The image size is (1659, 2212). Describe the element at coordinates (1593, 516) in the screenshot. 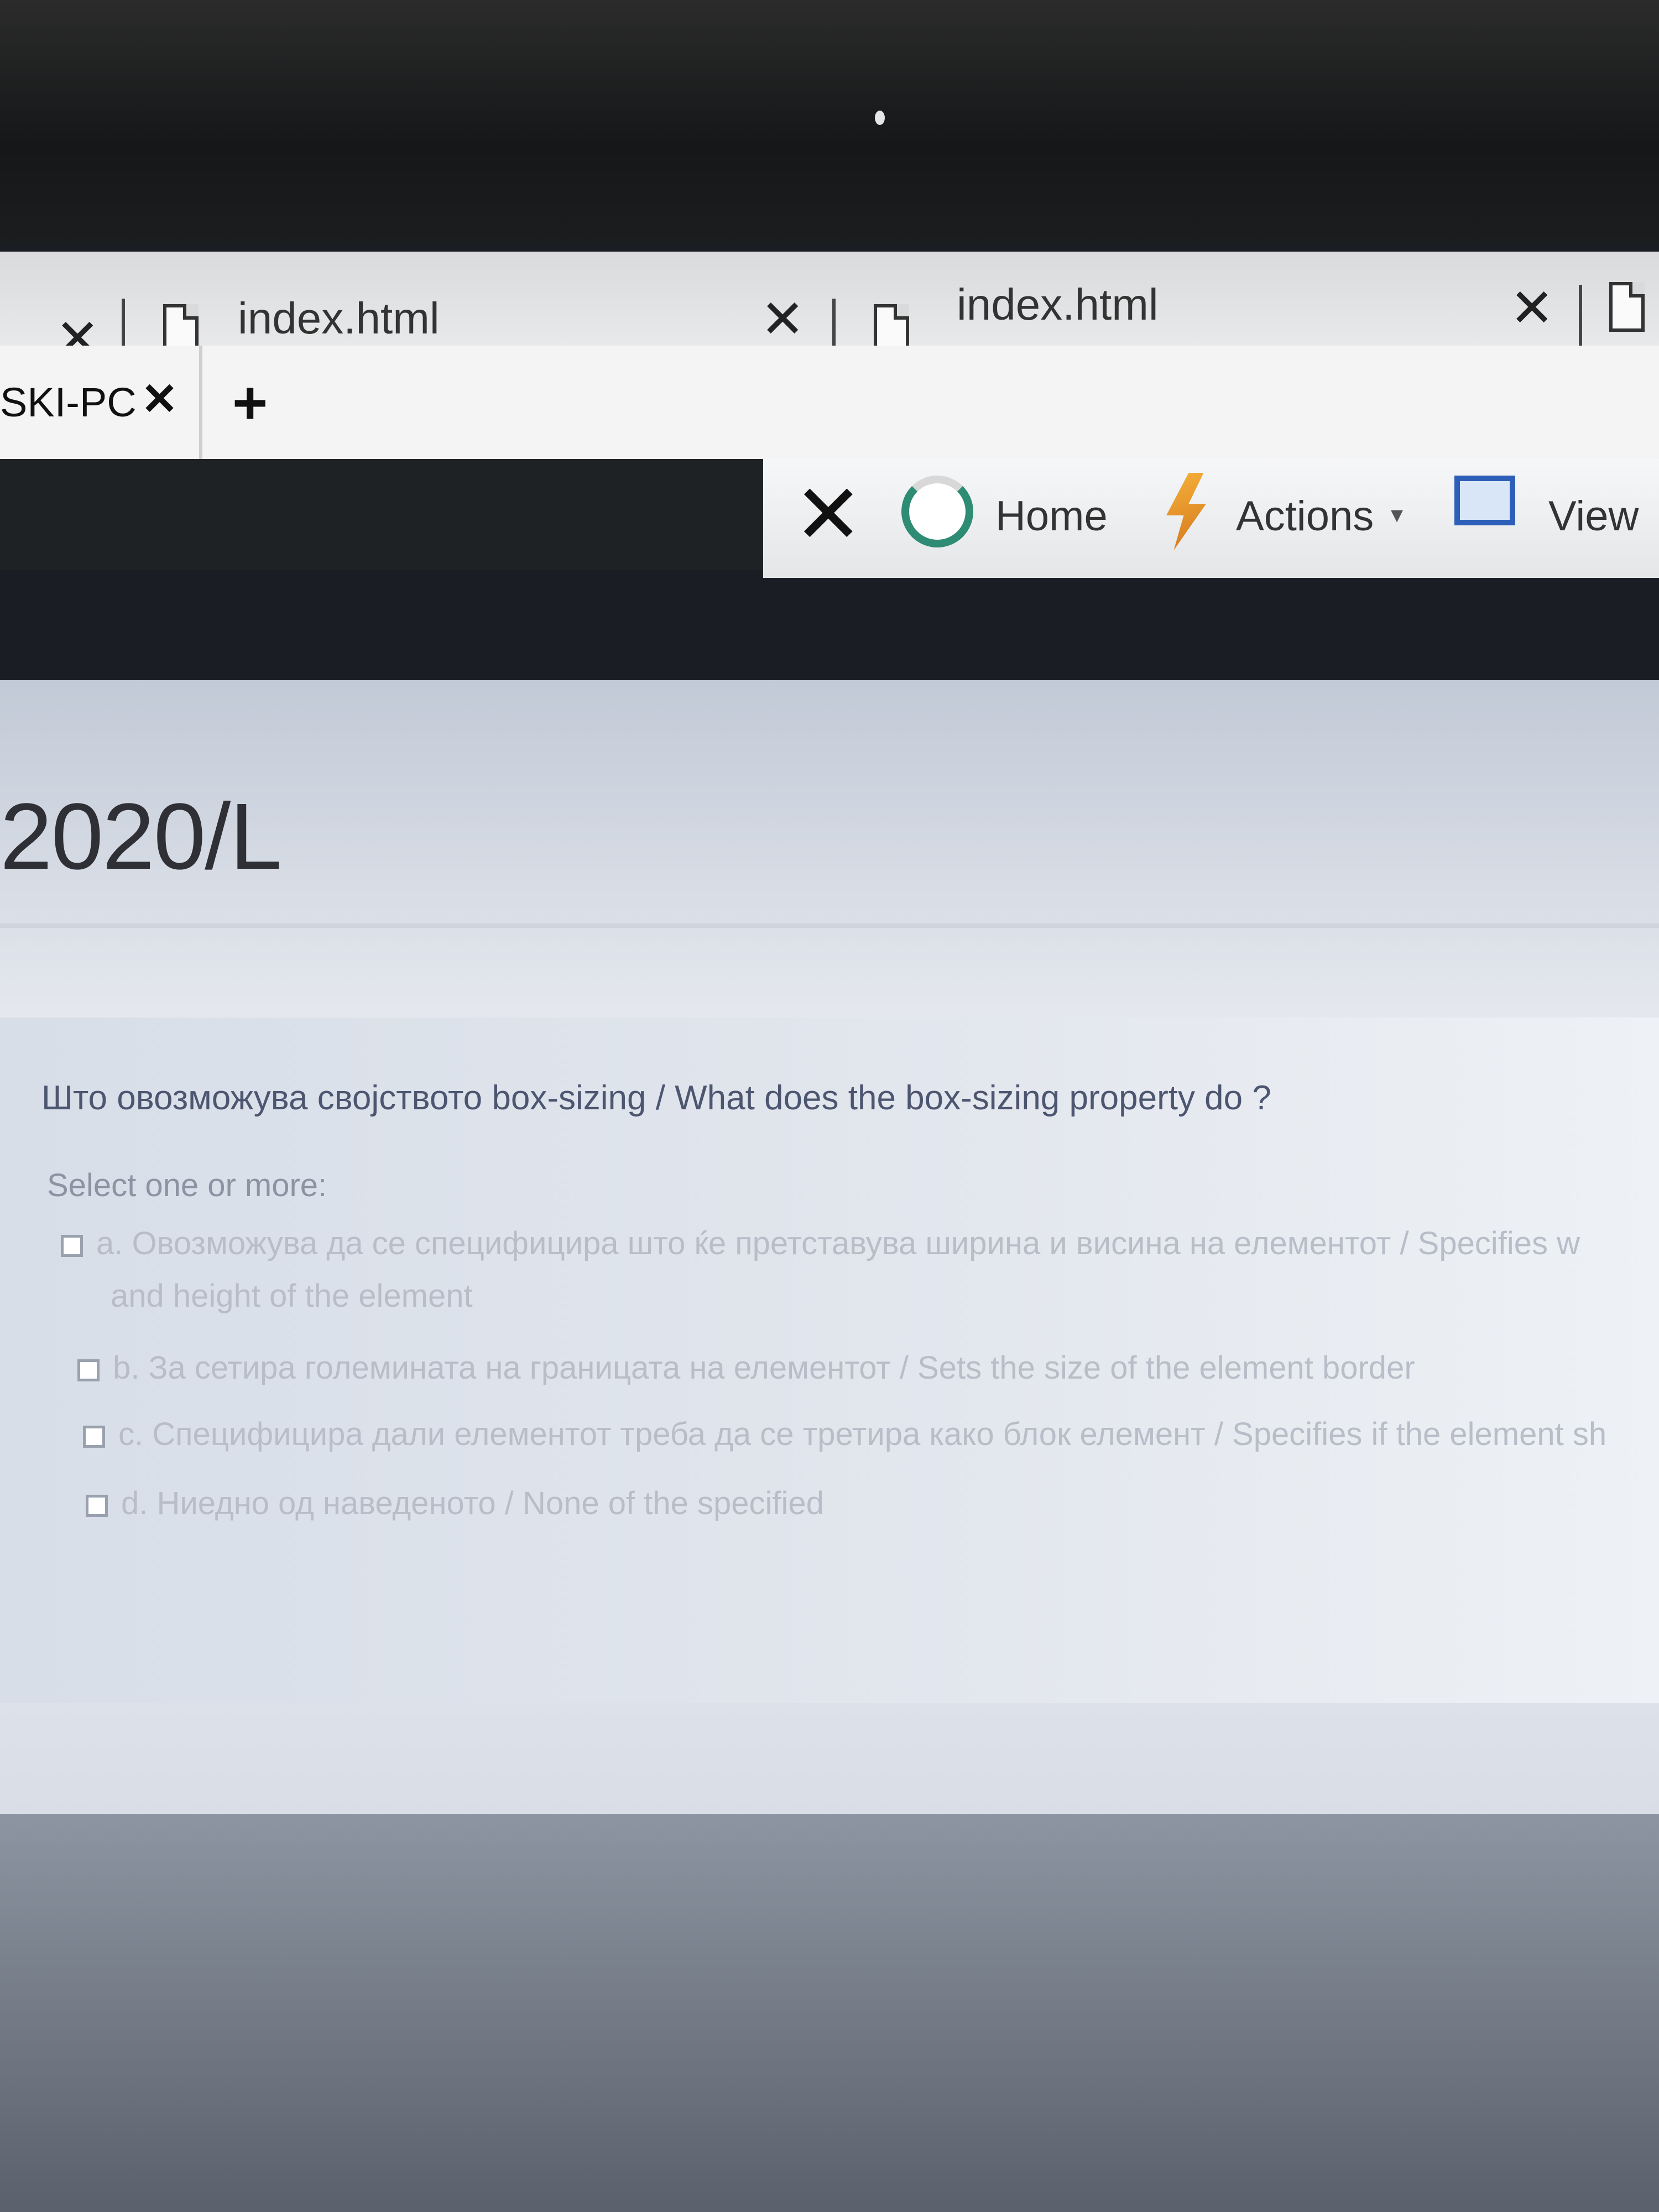

I see `view-menu-button: View` at that location.